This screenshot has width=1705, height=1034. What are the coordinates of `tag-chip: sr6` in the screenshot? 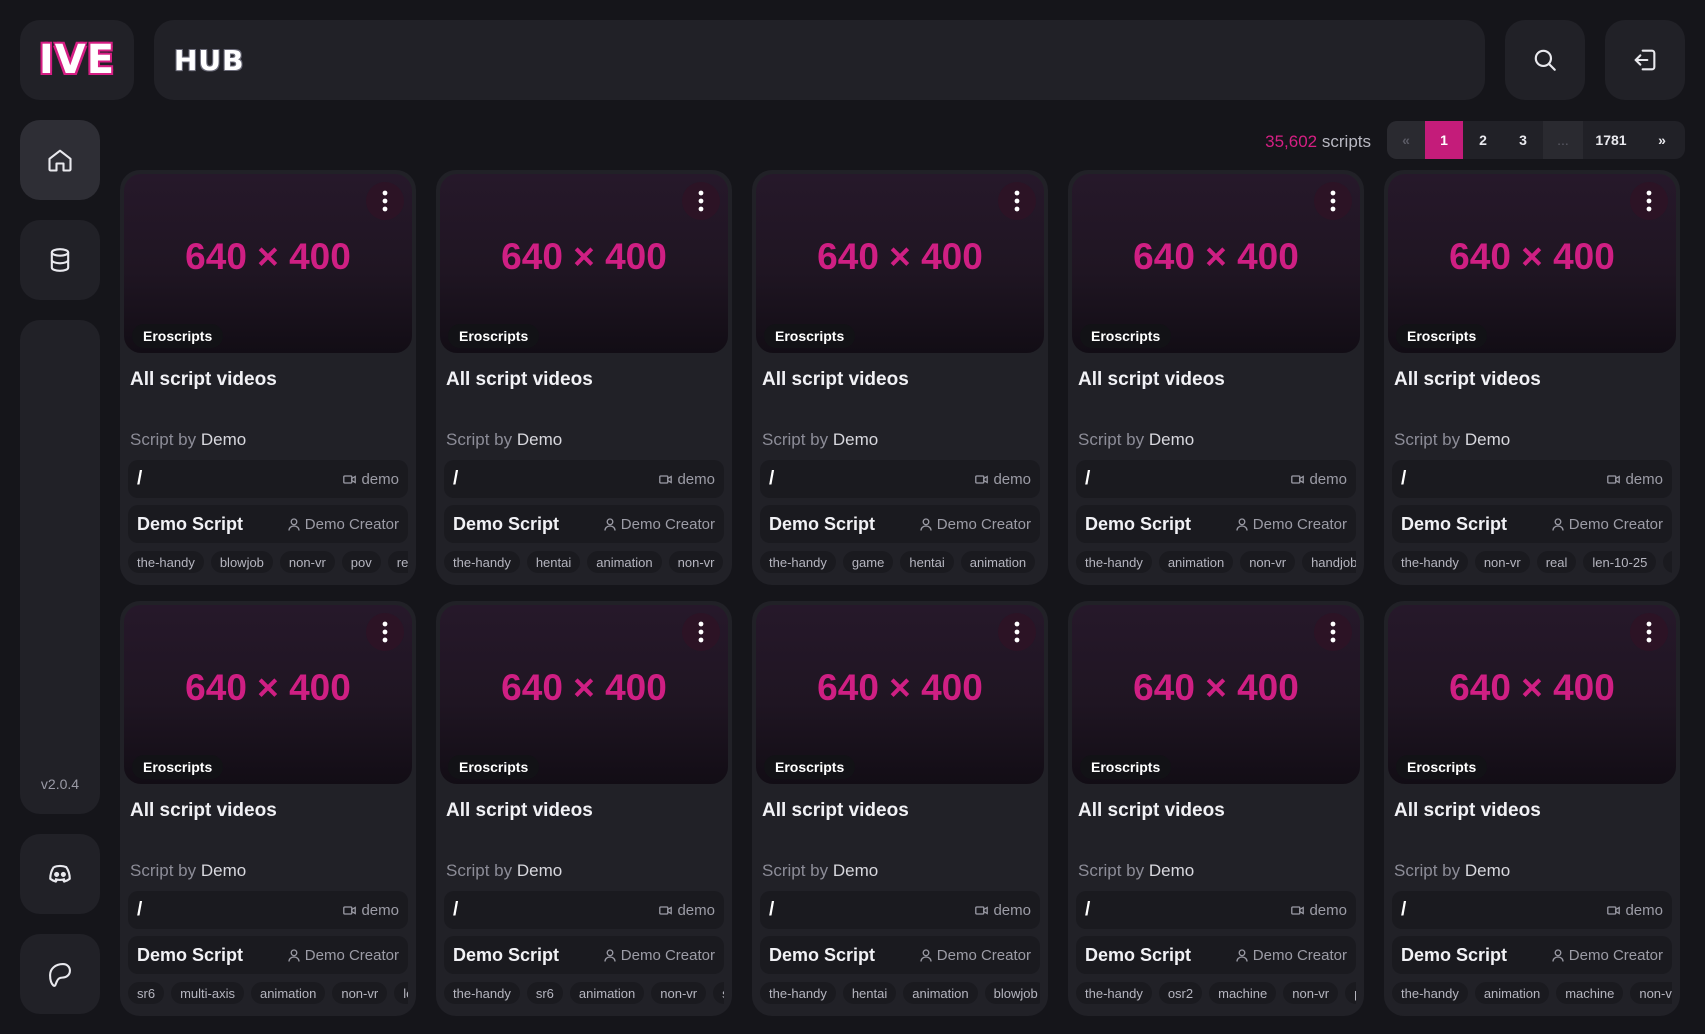 It's located at (146, 993).